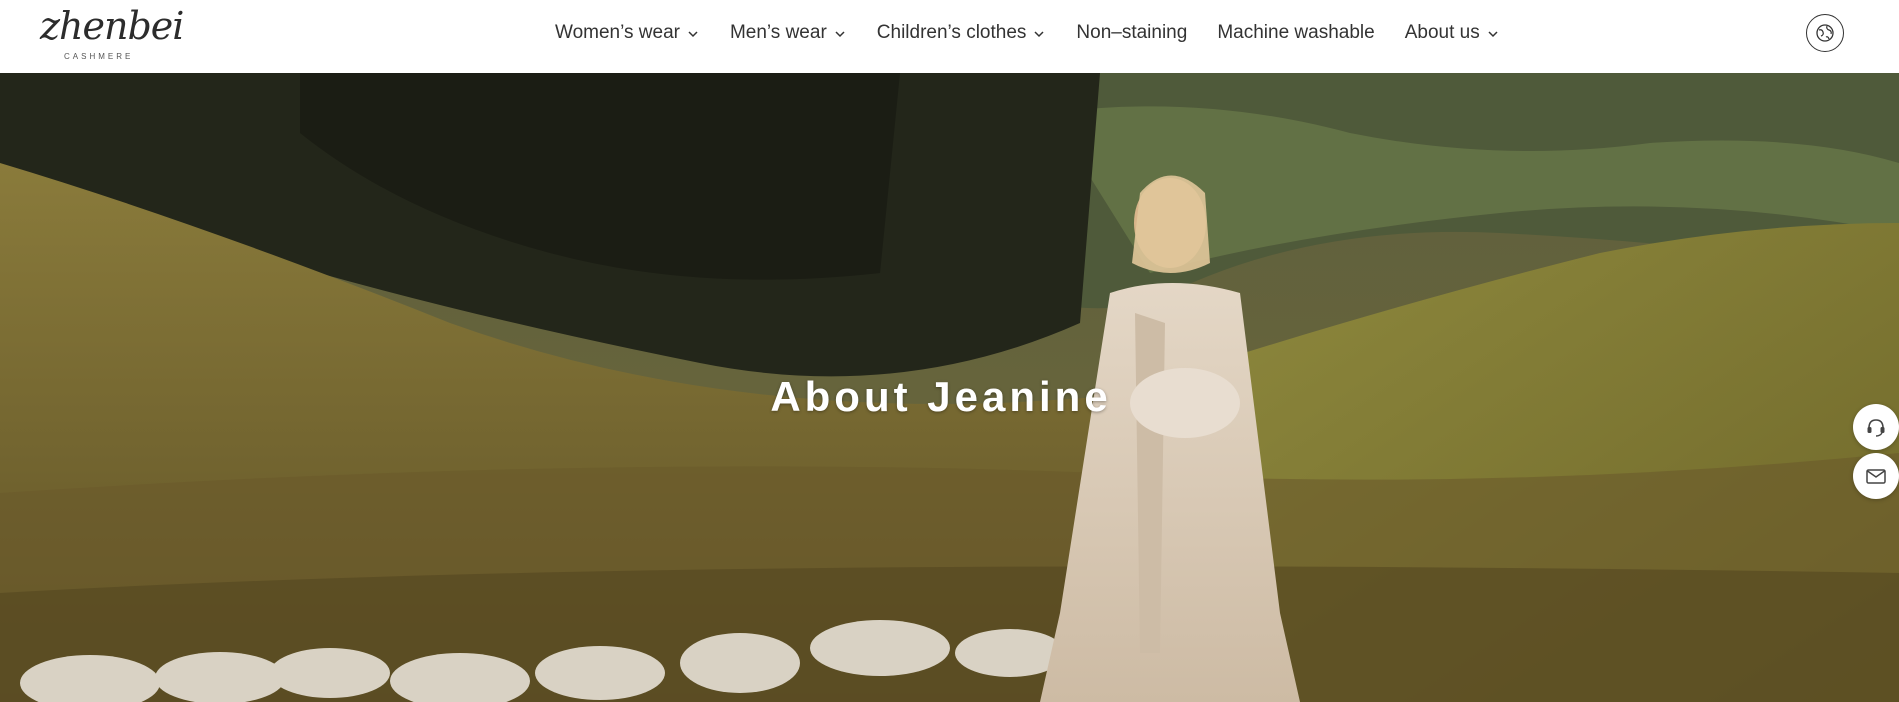 This screenshot has width=1899, height=702. I want to click on nav-item-non-staining: Non–staining, so click(1131, 33).